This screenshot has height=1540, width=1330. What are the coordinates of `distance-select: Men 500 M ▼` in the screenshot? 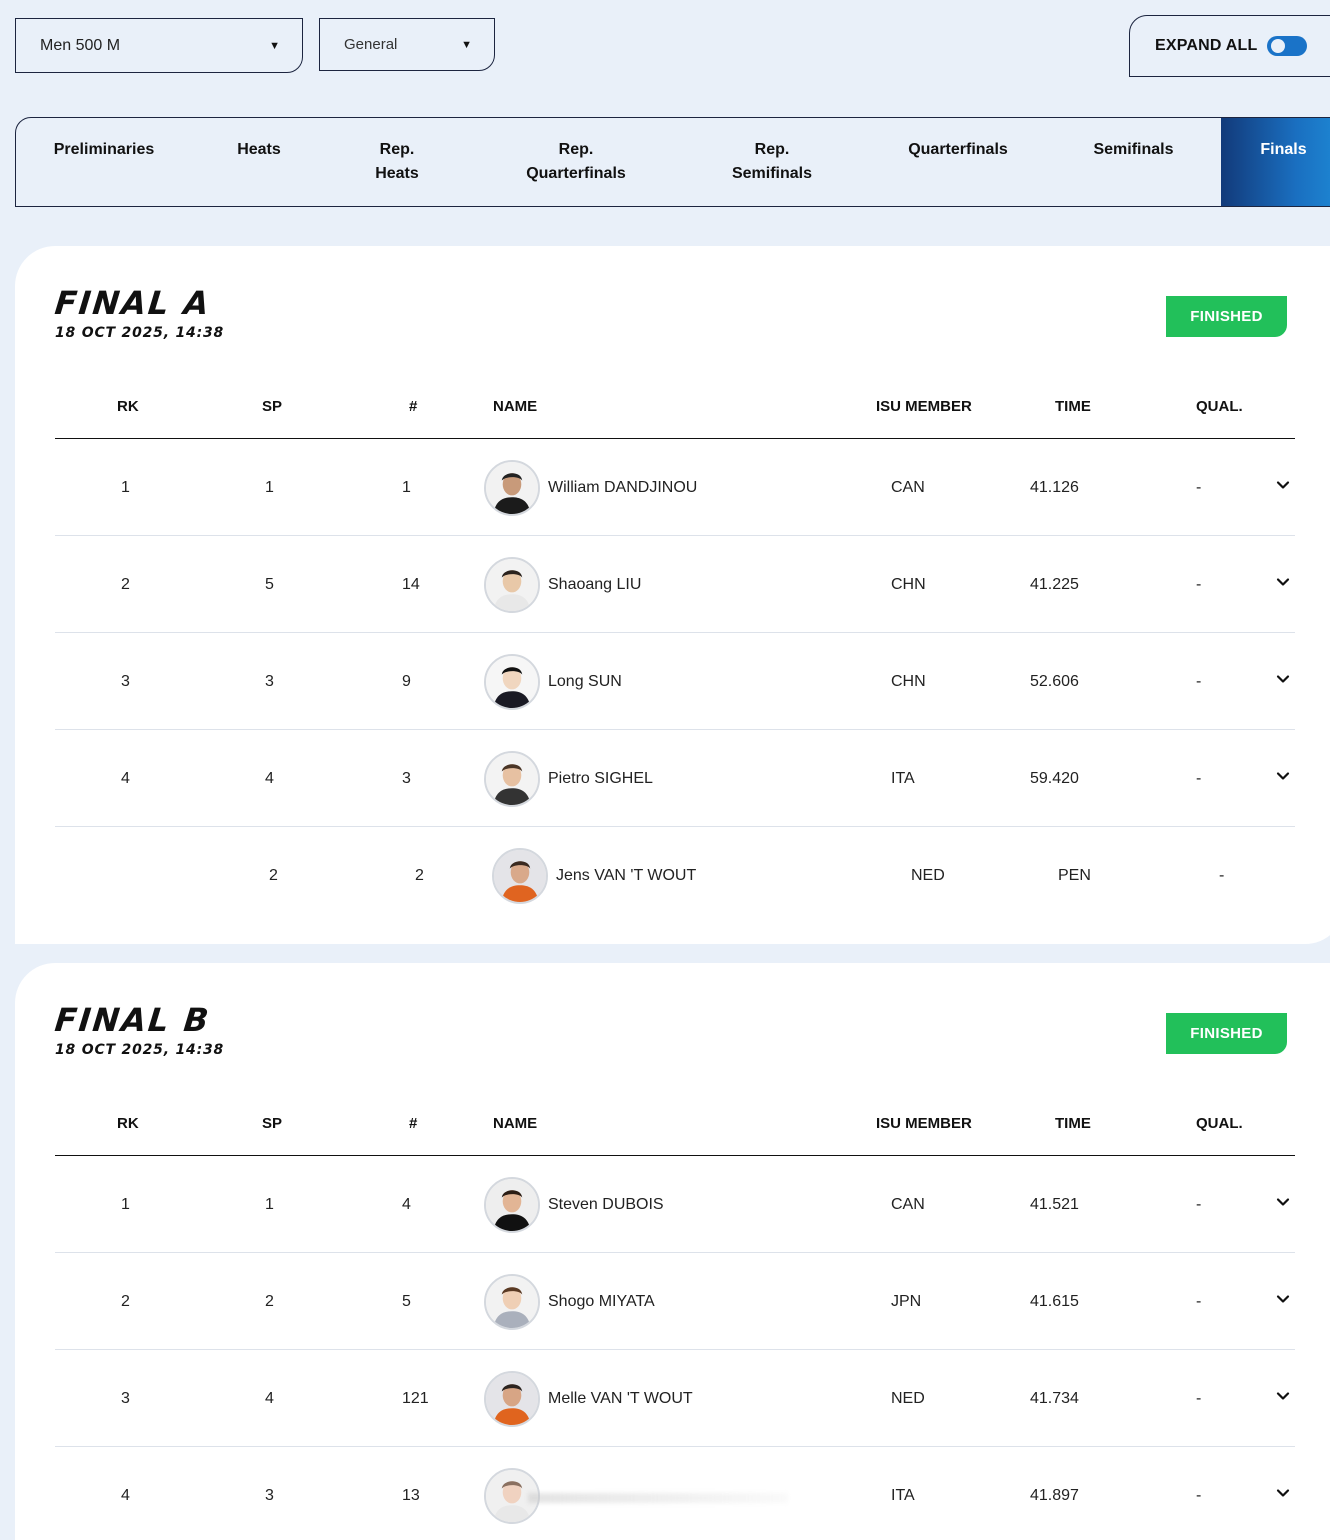 It's located at (159, 45).